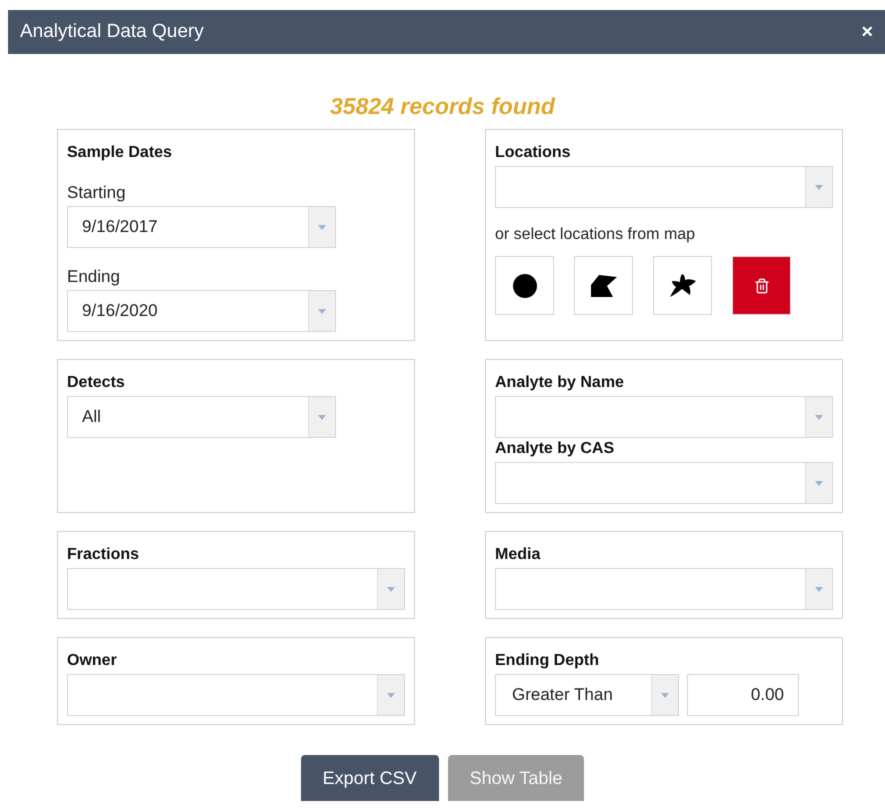  Describe the element at coordinates (533, 153) in the screenshot. I see `section-heading: Locations` at that location.